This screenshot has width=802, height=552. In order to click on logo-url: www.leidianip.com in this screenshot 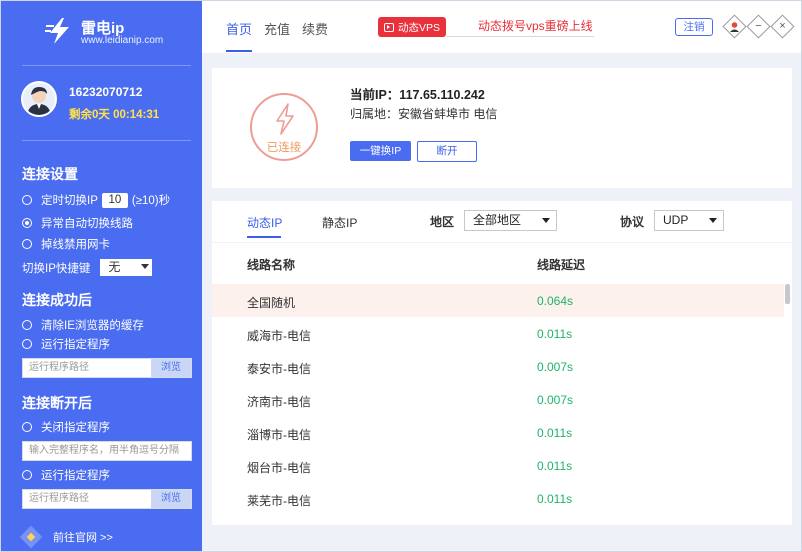, I will do `click(122, 40)`.